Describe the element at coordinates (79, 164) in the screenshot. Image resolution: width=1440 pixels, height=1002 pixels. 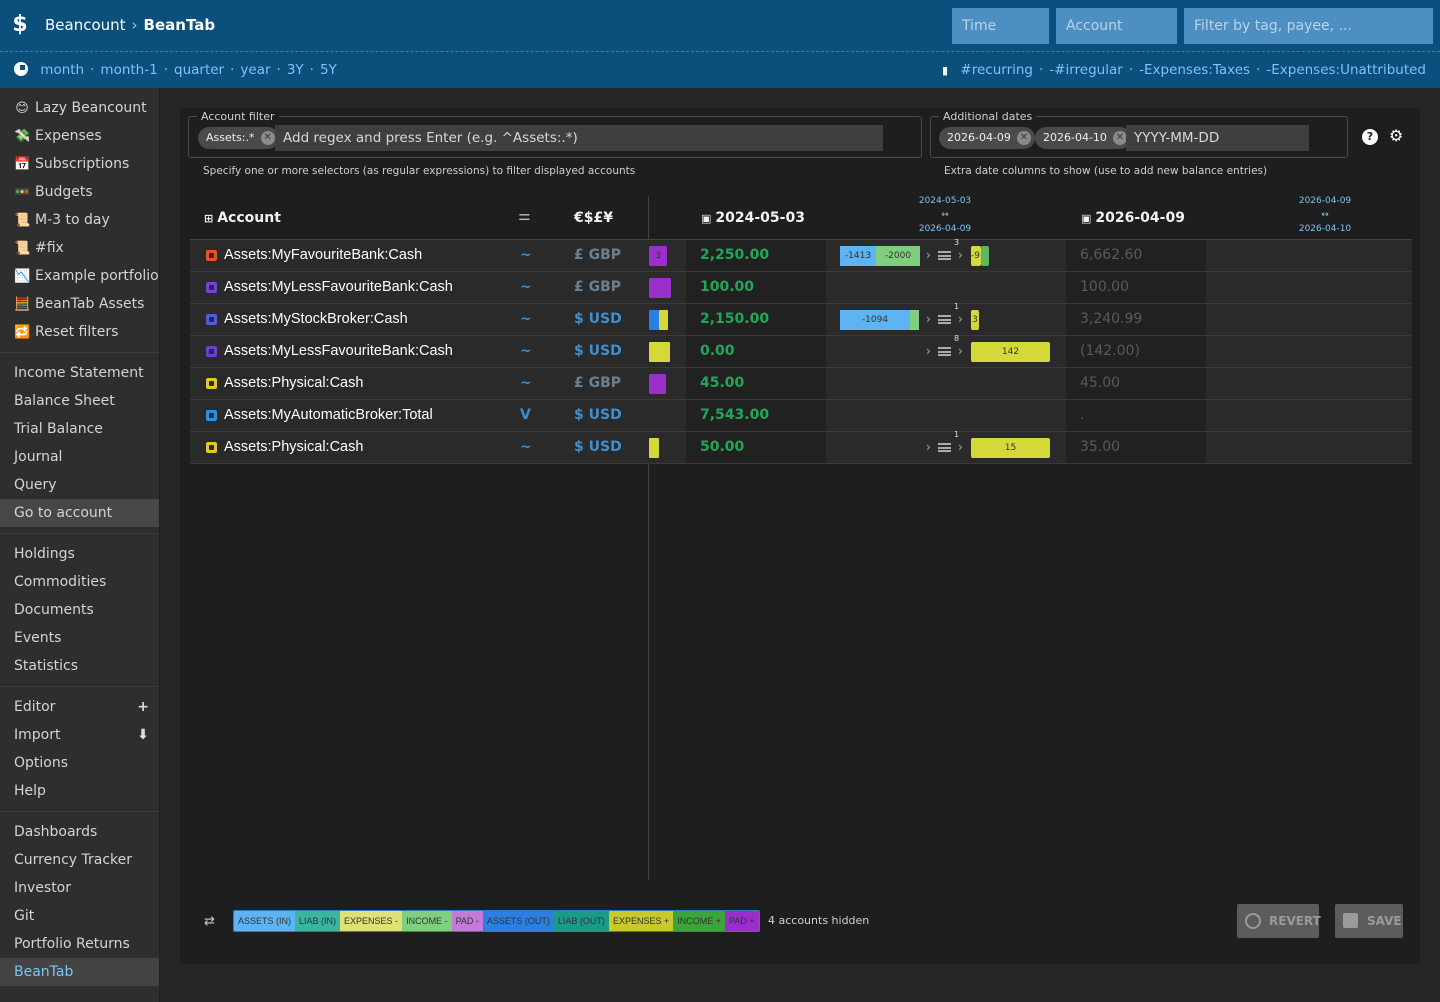
I see `sidebar-item-extension: 📅 Subscriptions` at that location.